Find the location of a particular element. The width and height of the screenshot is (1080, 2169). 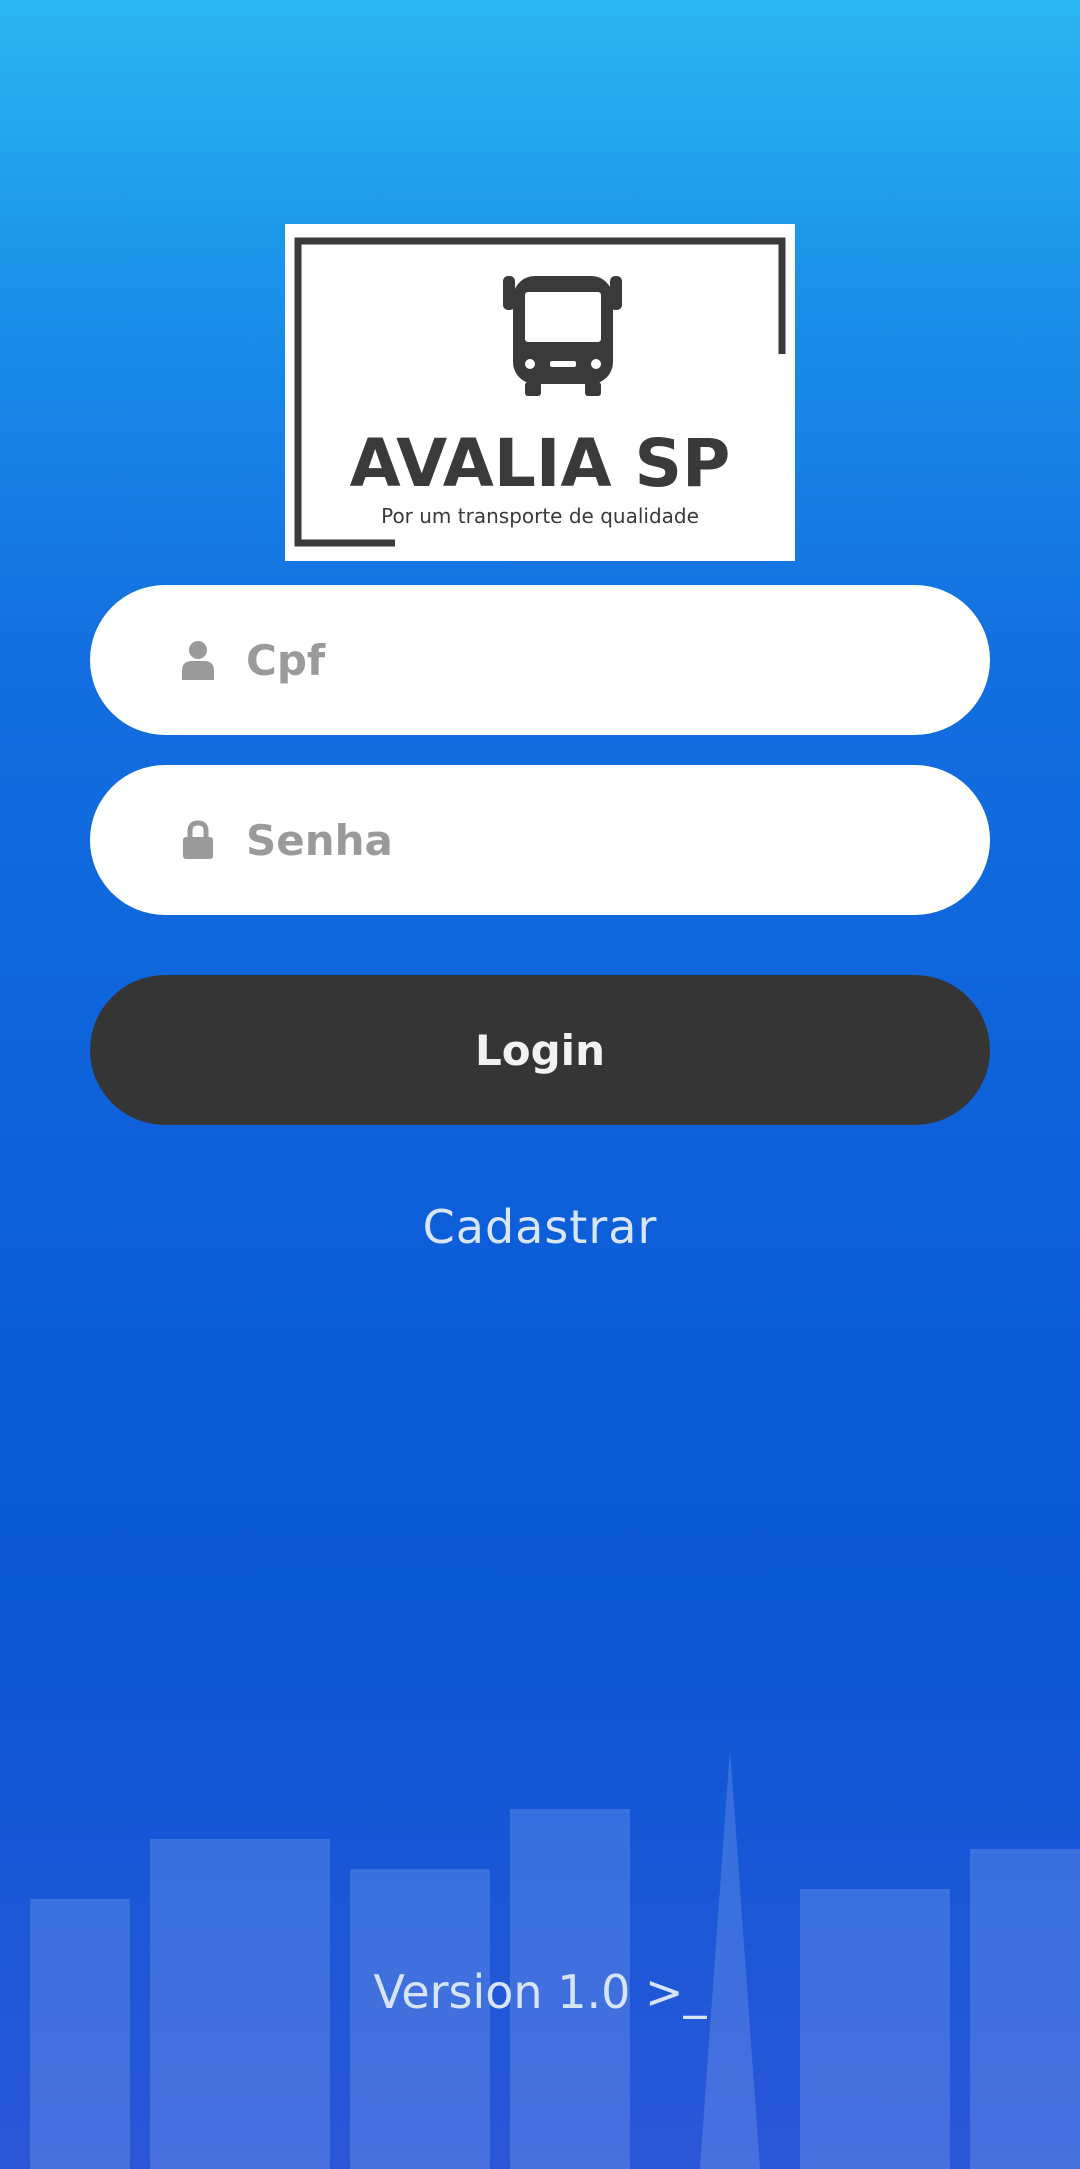

bus-icon is located at coordinates (562, 336).